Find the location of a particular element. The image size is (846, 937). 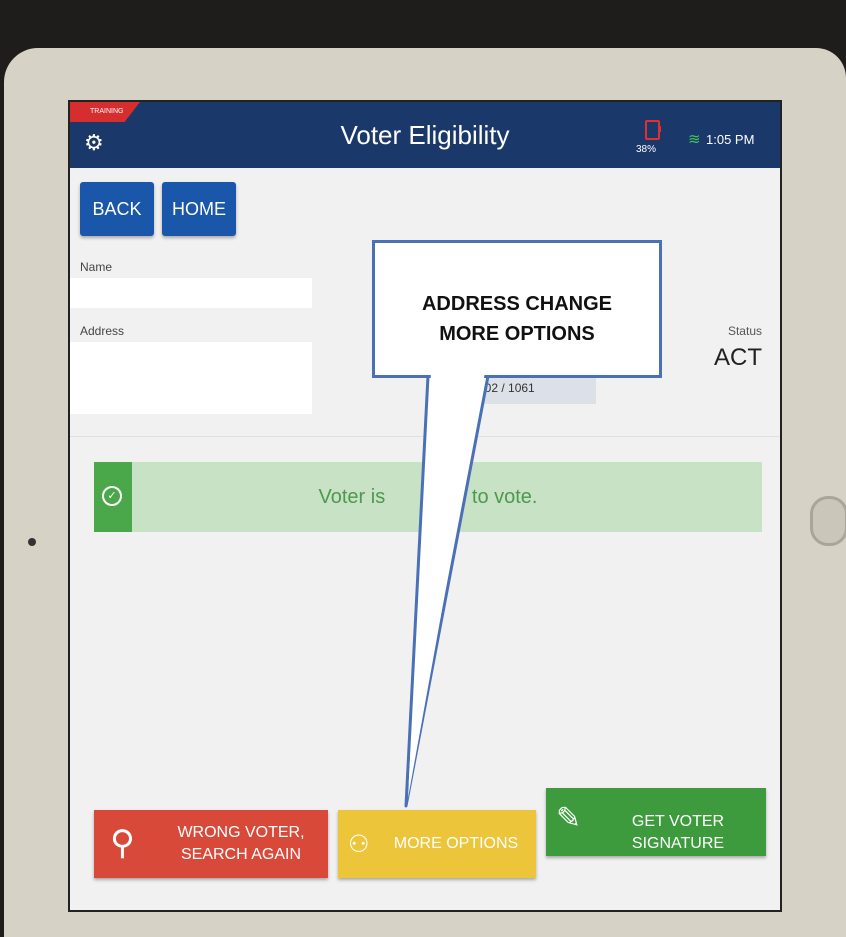

callout-line1: ADDRESS CHANGE is located at coordinates (517, 304).